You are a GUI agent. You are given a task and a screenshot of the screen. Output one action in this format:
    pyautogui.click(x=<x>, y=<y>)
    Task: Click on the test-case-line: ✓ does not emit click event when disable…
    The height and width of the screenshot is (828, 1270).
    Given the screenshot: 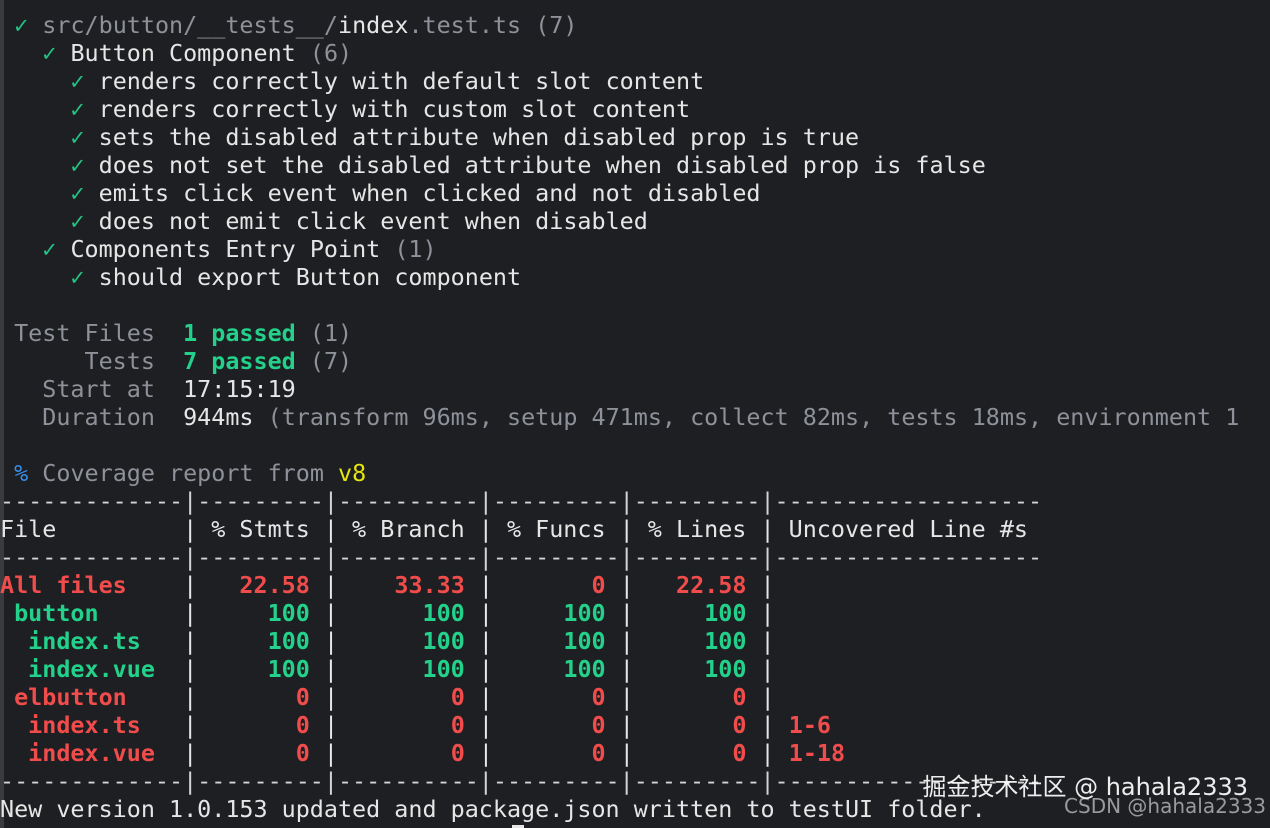 What is the action you would take?
    pyautogui.click(x=324, y=221)
    